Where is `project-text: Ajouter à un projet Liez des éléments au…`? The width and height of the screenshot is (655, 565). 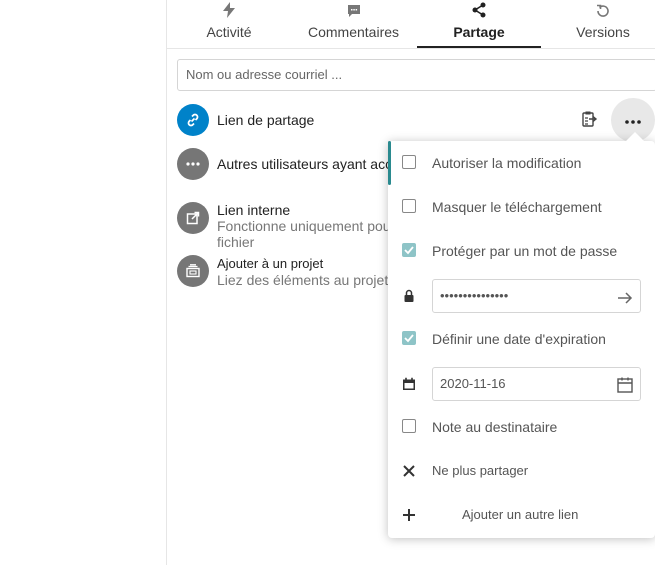 project-text: Ajouter à un projet Liez des éléments au… is located at coordinates (302, 272).